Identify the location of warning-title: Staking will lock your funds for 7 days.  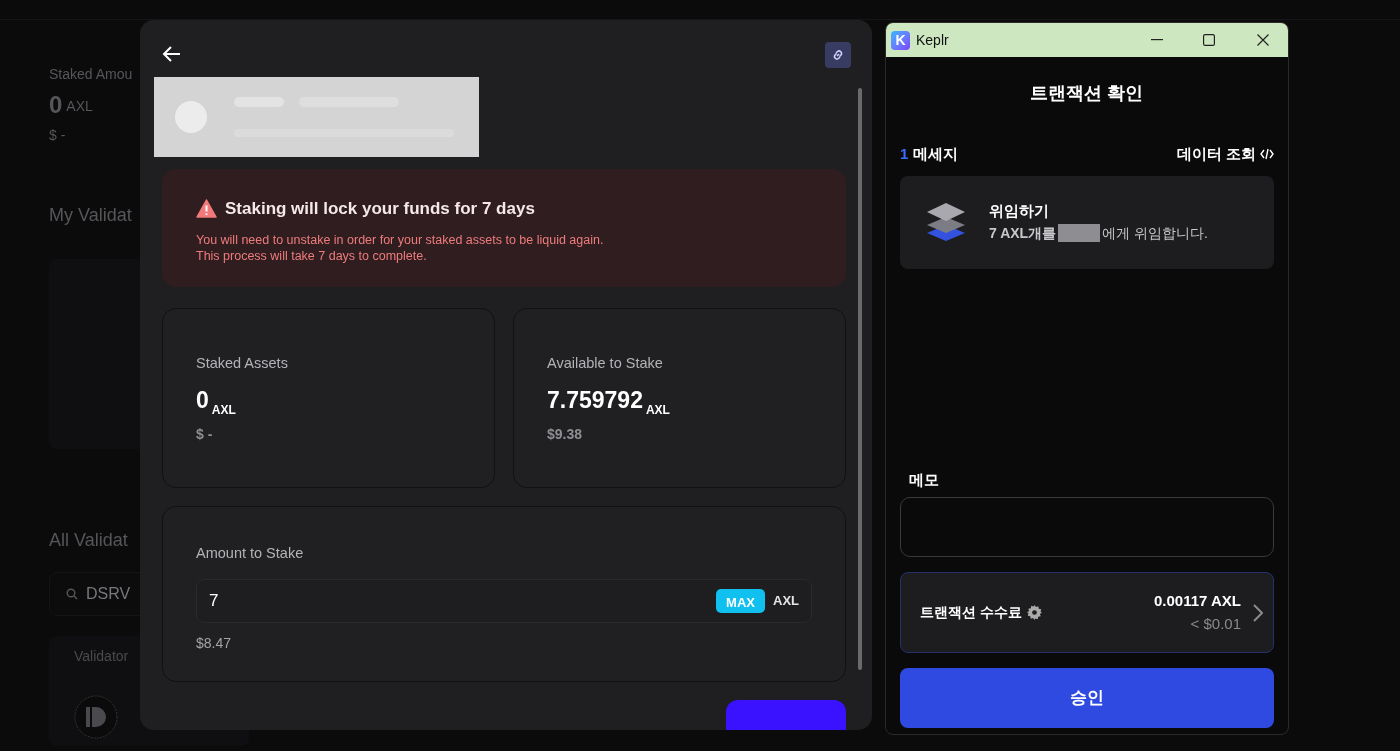
(380, 209).